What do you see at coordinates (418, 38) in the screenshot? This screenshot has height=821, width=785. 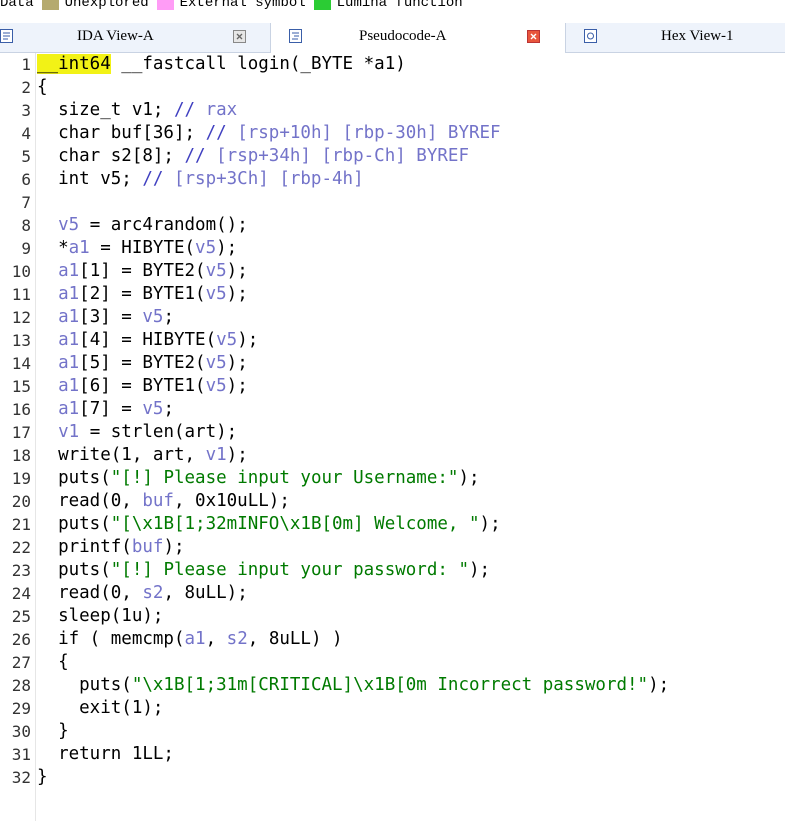 I see `tab-pseudocode-a: Pseudocode-A` at bounding box center [418, 38].